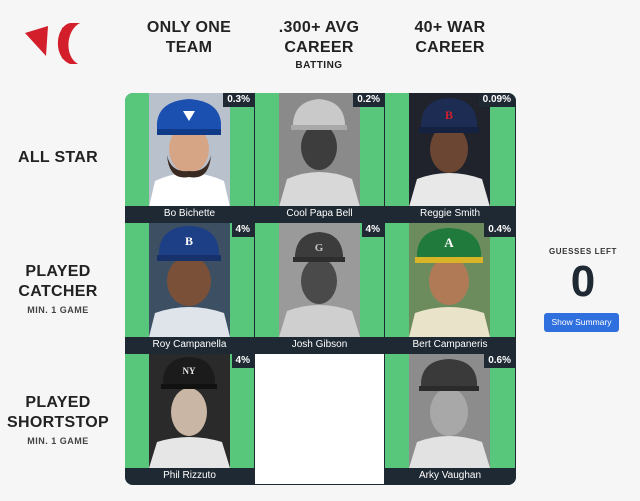 Image resolution: width=640 pixels, height=501 pixels. I want to click on row-header-played-catcher: PLAYED CATCHER MIN. 1 GAME, so click(58, 289).